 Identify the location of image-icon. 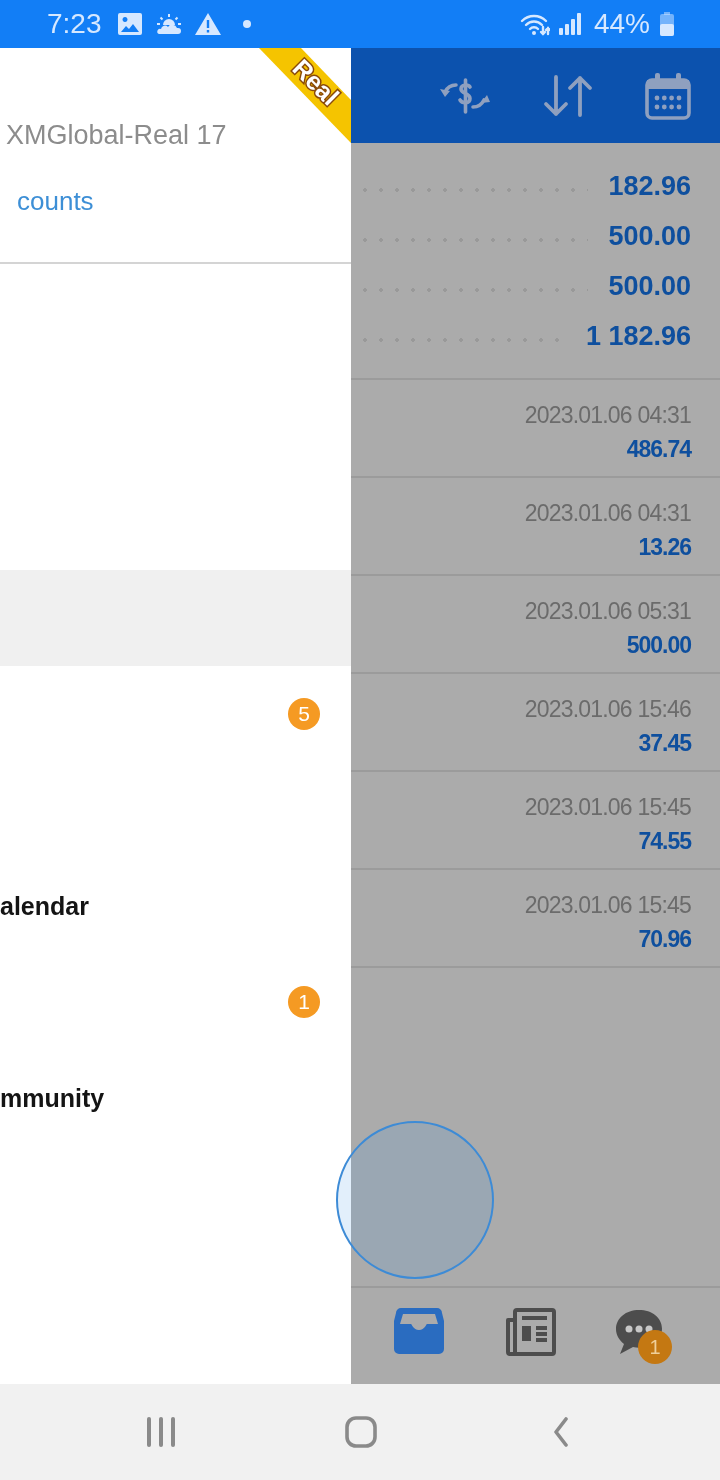
(129, 24).